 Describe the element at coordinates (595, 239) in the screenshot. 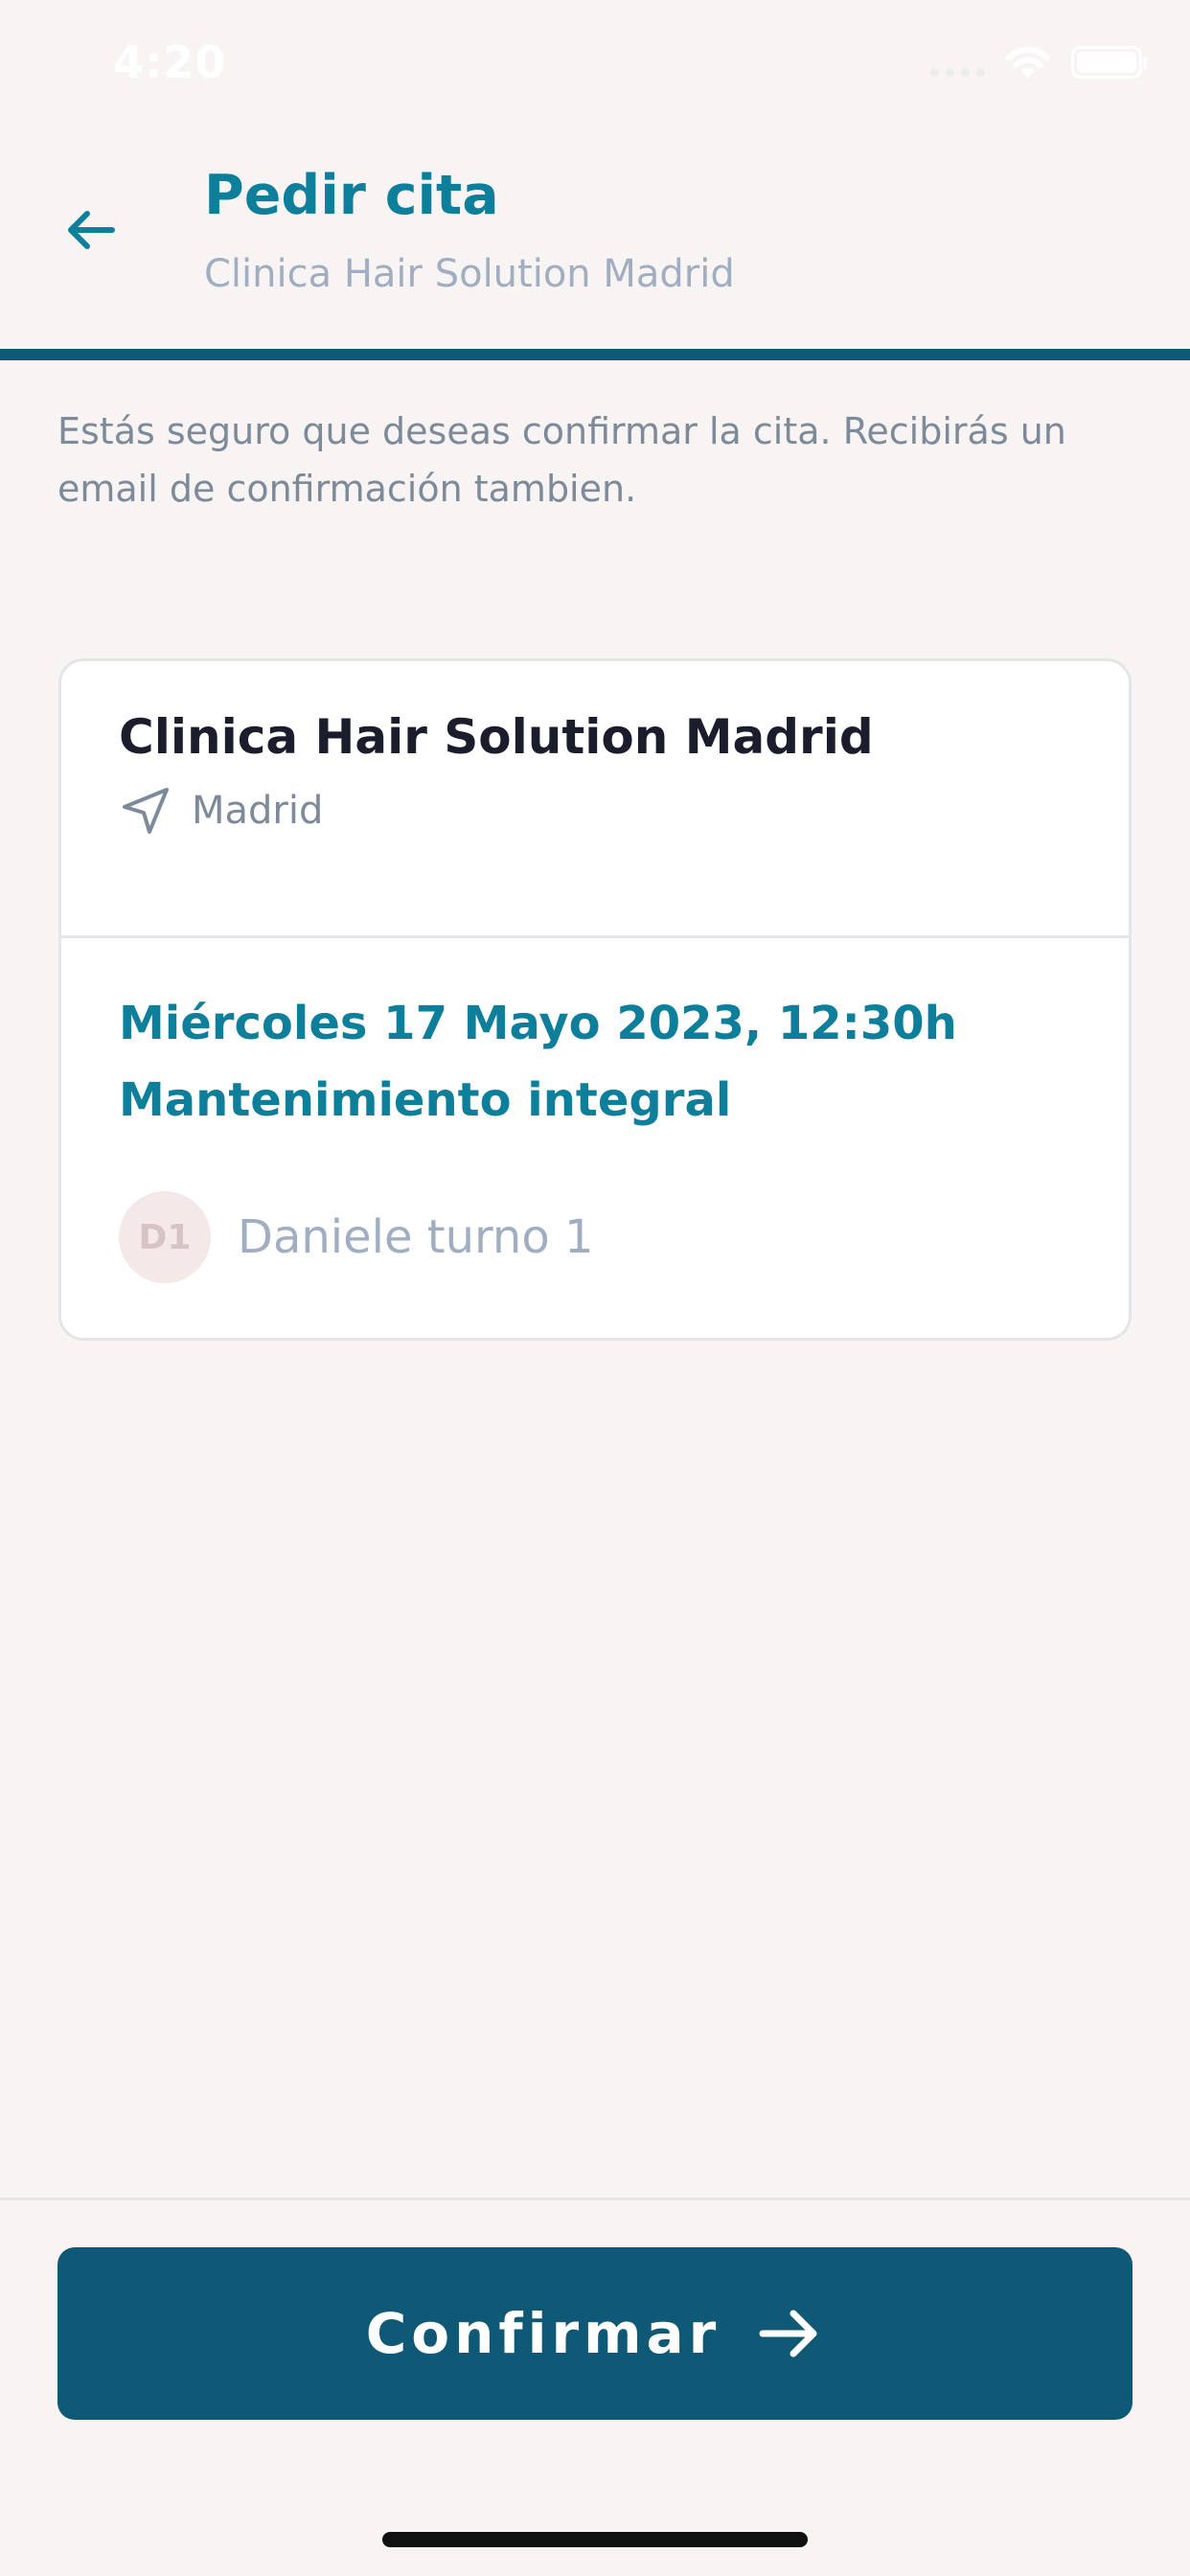

I see `header: Pedir cita Clinica Hair Solution Madrid` at that location.